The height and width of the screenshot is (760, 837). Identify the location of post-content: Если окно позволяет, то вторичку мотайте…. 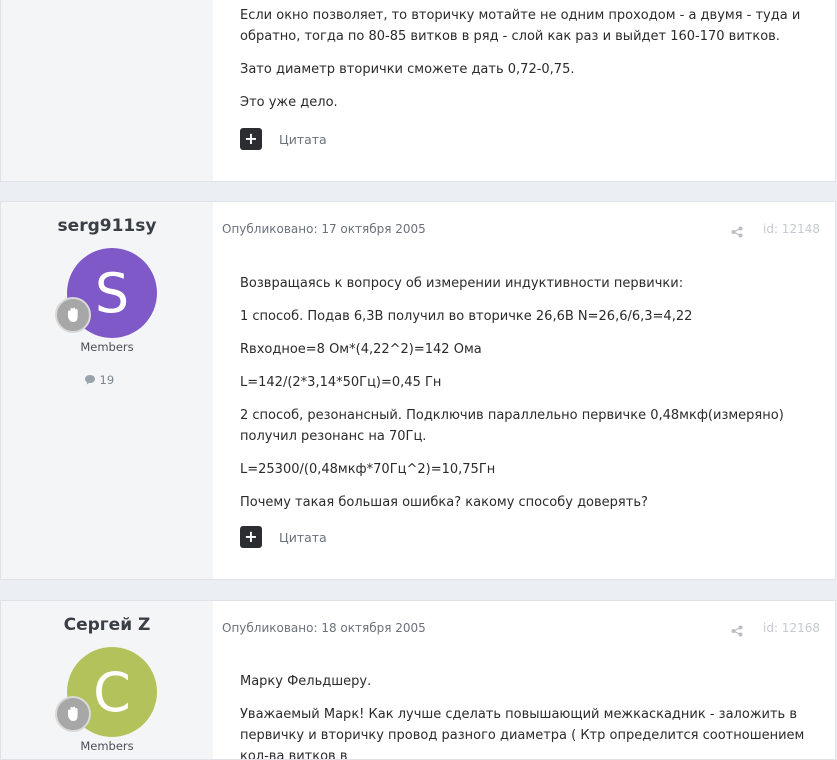
(530, 65).